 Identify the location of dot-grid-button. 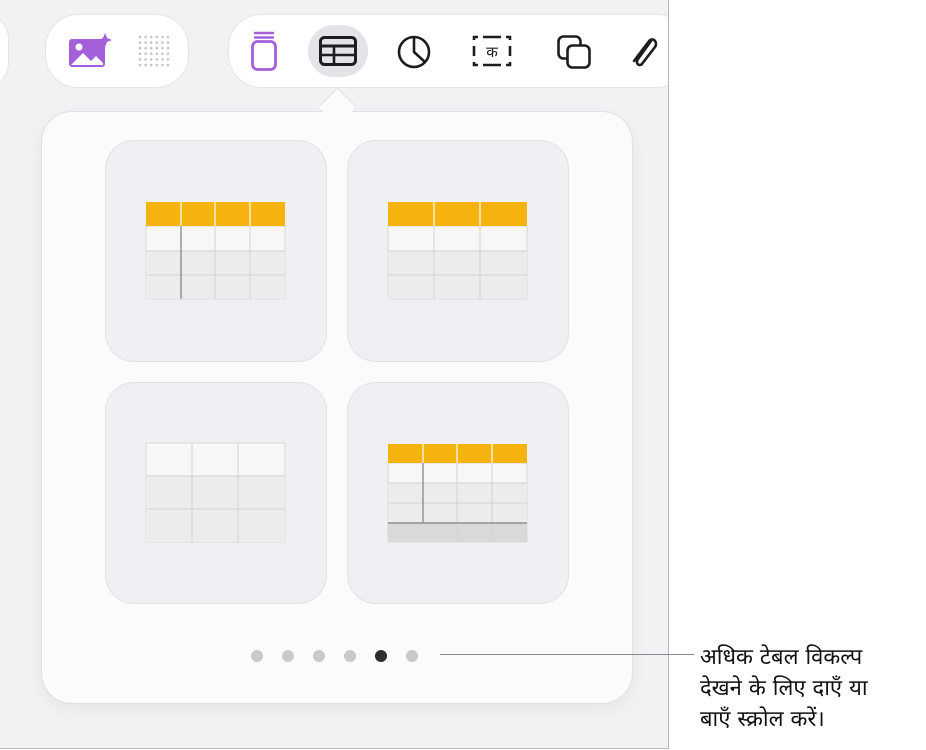
(154, 51).